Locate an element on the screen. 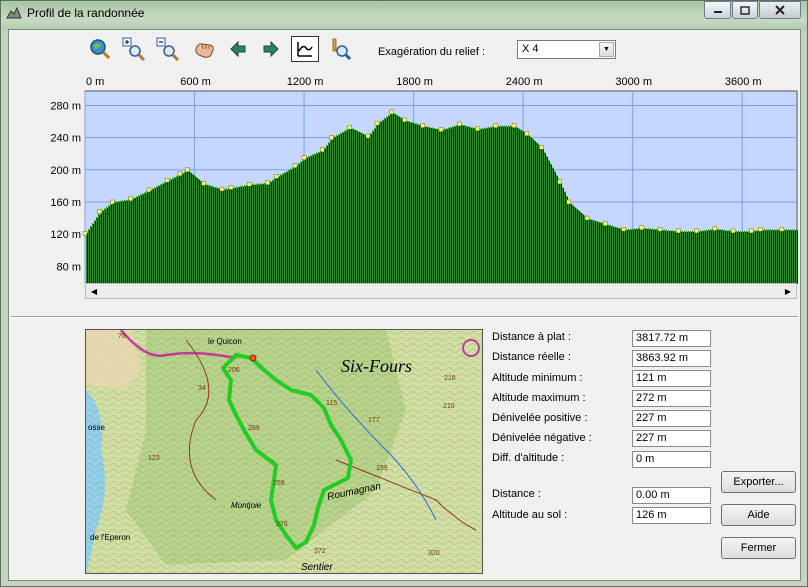 This screenshot has width=808, height=587. pan-button is located at coordinates (204, 49).